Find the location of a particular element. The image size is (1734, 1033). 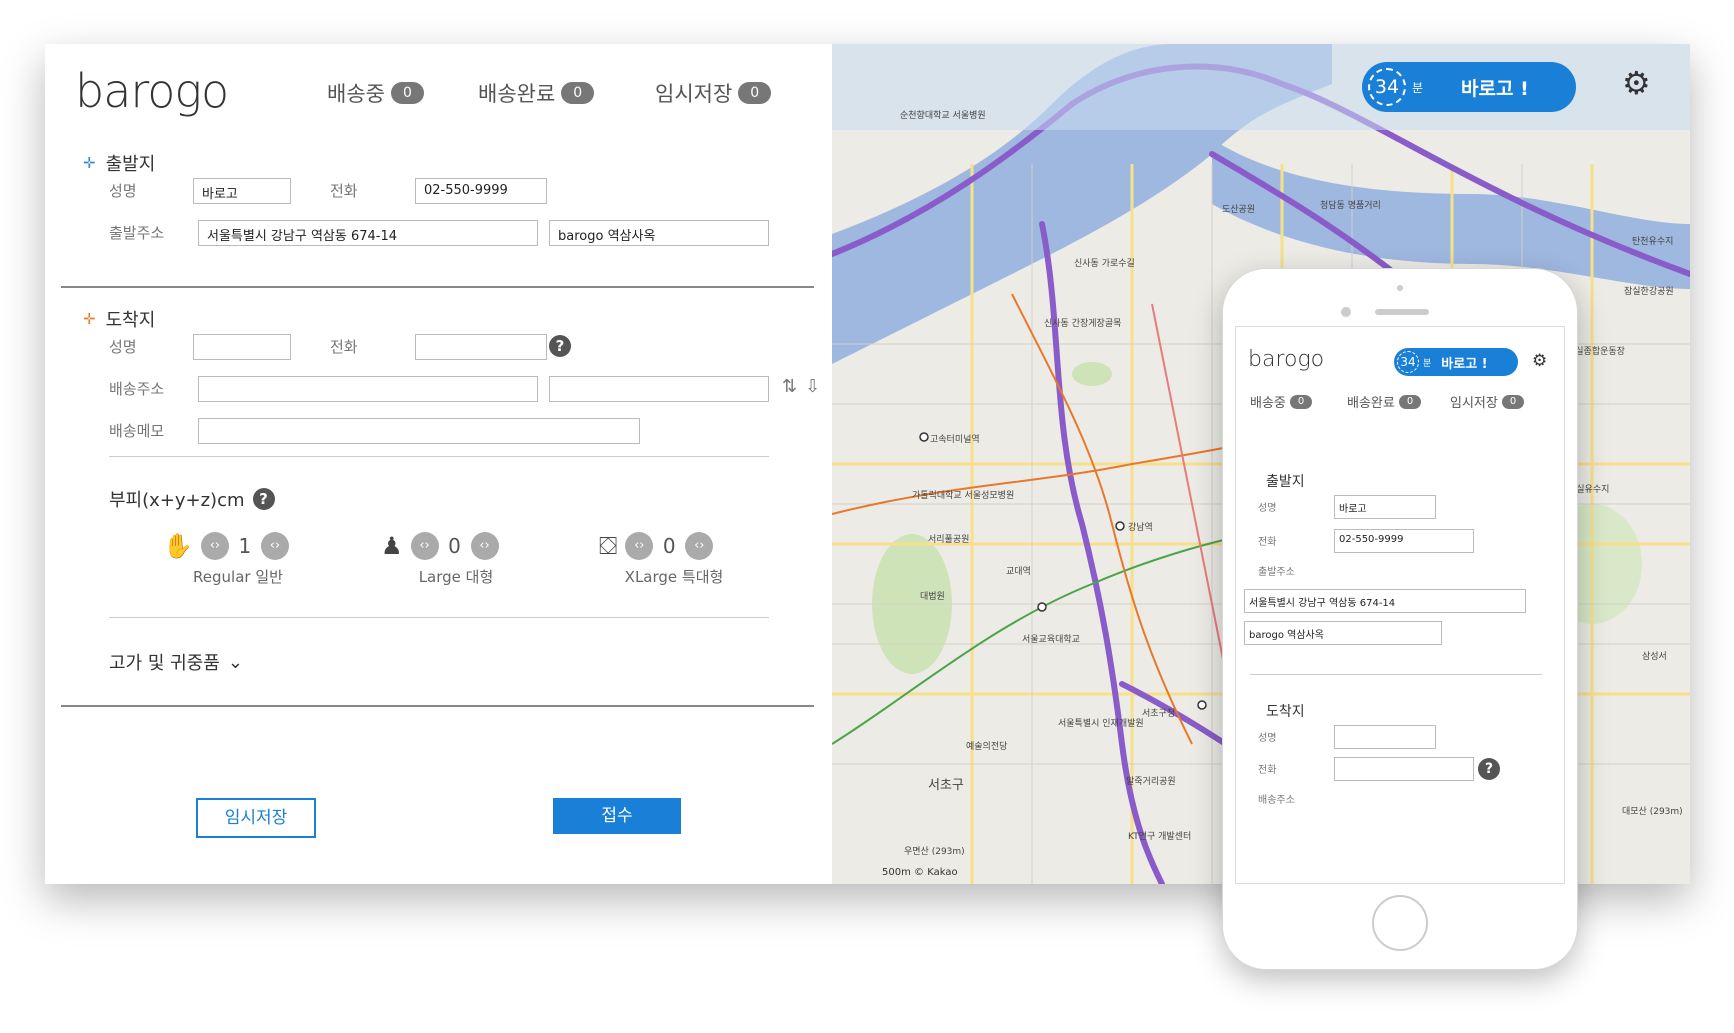

destination-section-title: ✛ 도착지 is located at coordinates (119, 319).